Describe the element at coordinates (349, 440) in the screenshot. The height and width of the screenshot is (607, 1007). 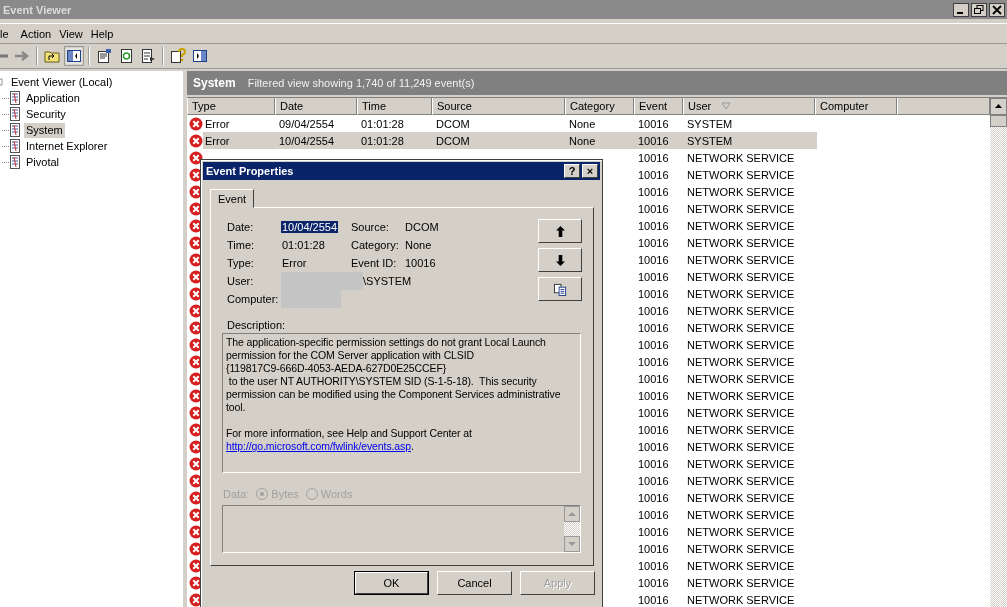
I see `help-text: For more information, see Help and Support Center at http://go.microsoft.com/fwlink/events.asp.` at that location.